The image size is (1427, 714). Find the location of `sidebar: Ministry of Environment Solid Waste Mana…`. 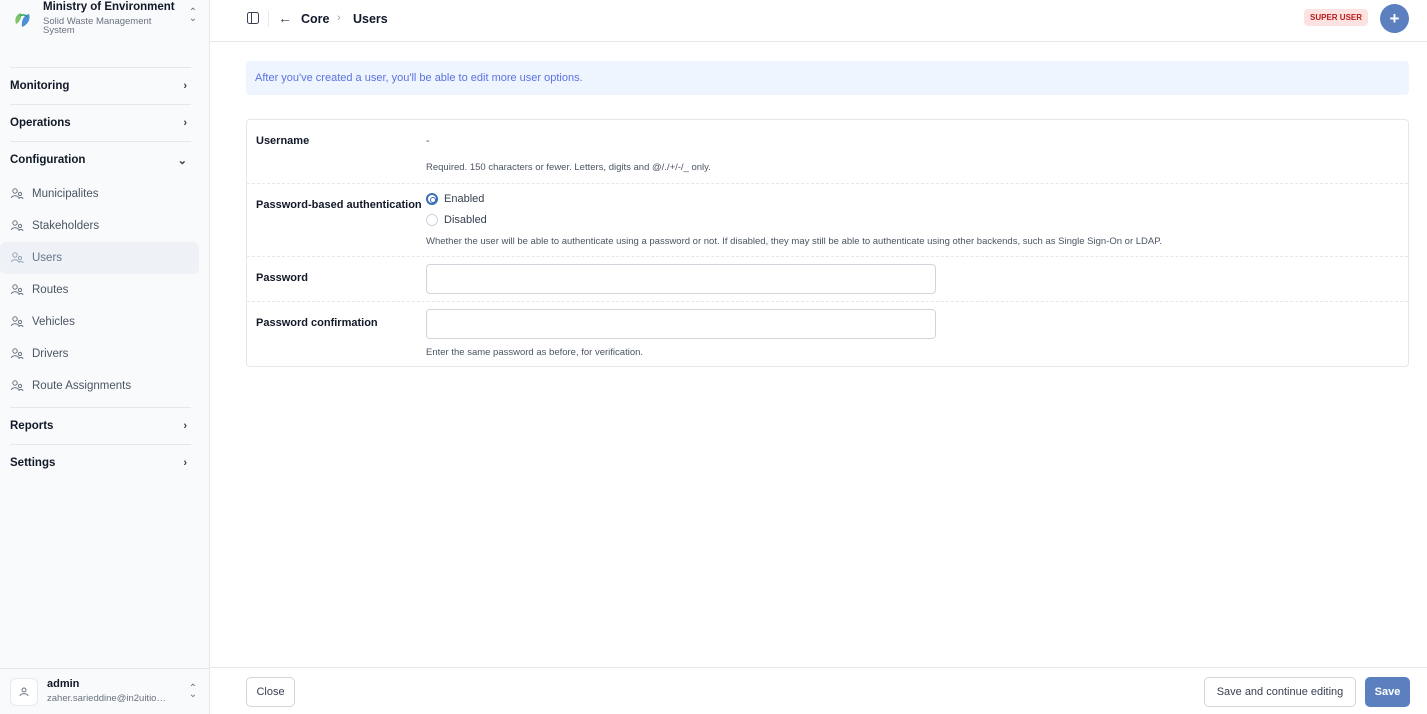

sidebar: Ministry of Environment Solid Waste Mana… is located at coordinates (105, 357).